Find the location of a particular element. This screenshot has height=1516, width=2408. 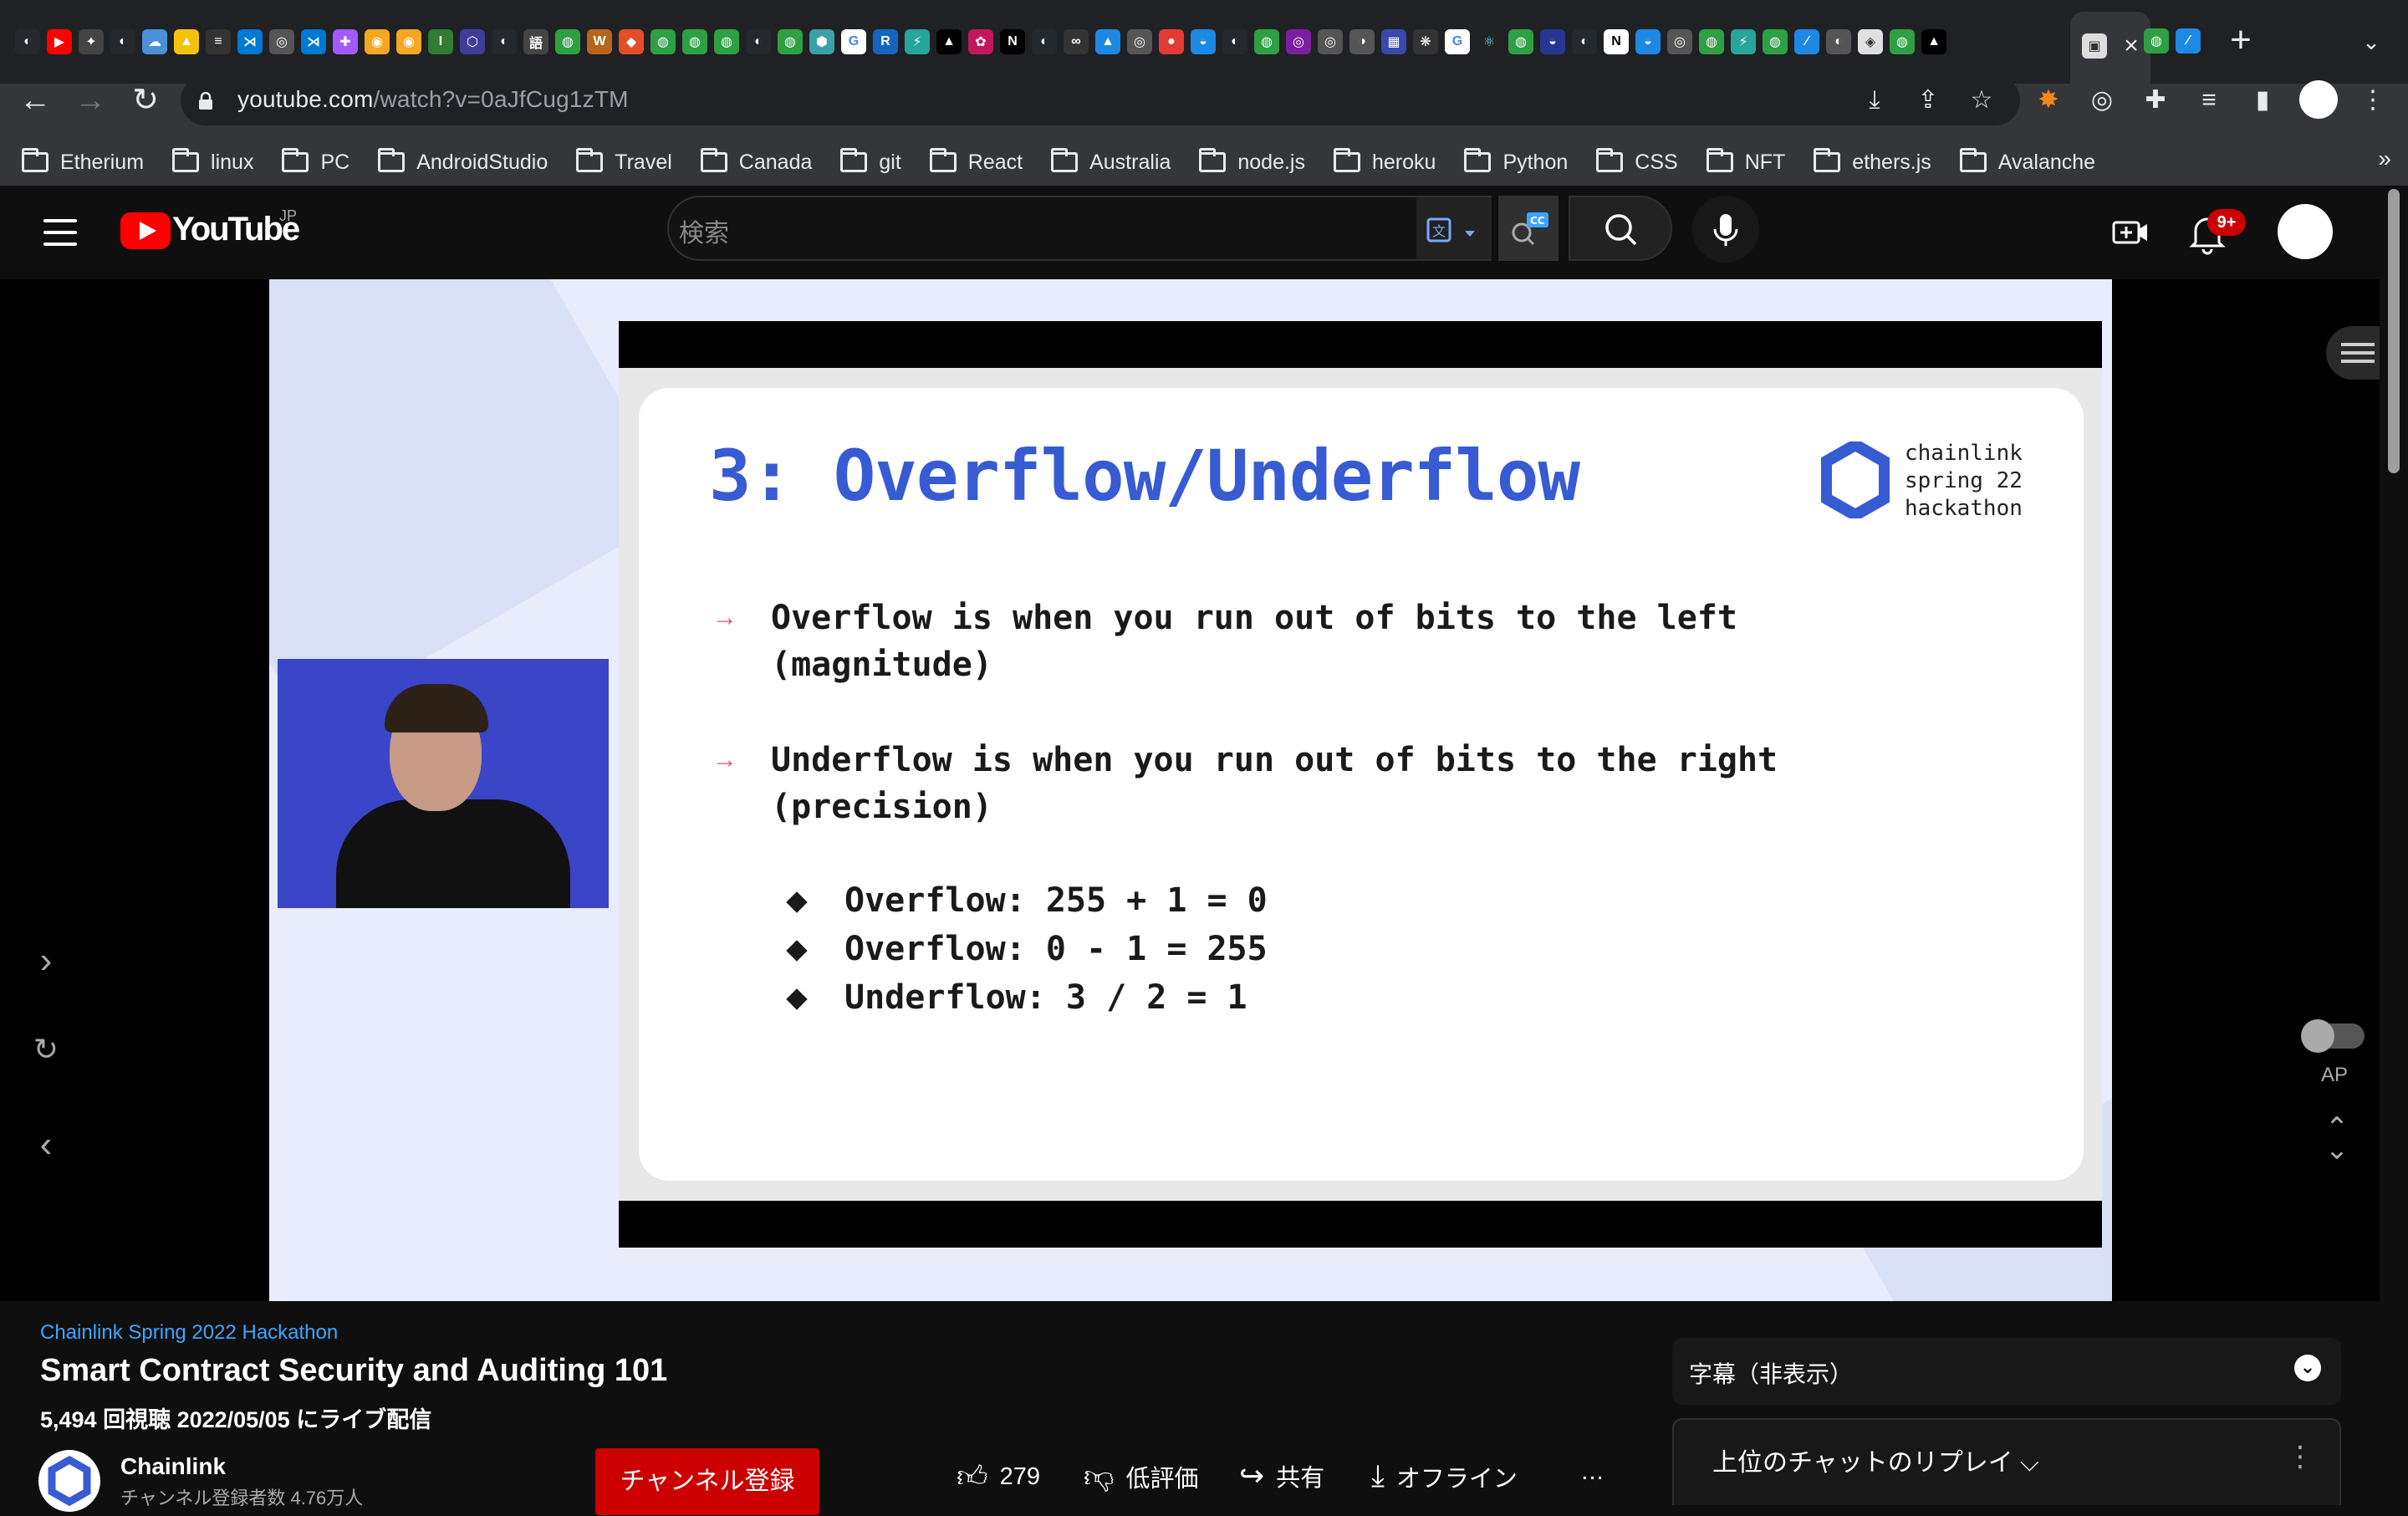

scrollbar-thumb is located at coordinates (2394, 331).